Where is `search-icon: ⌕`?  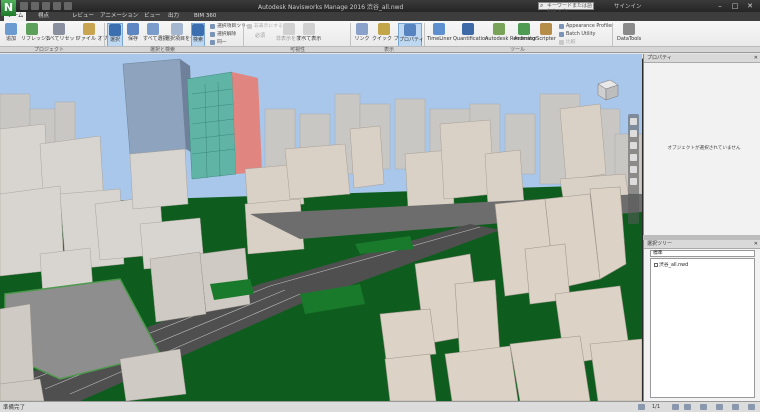 search-icon: ⌕ is located at coordinates (542, 5).